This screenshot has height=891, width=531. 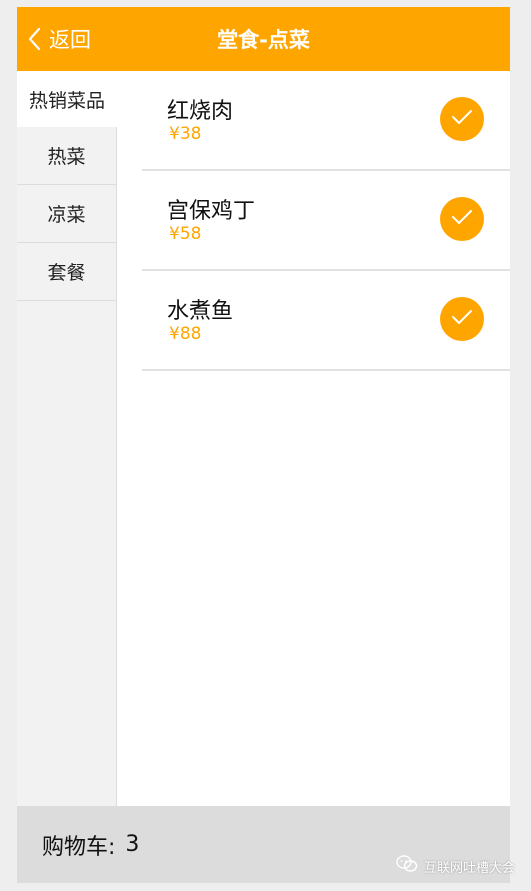 What do you see at coordinates (200, 111) in the screenshot?
I see `dish-name: 红烧肉` at bounding box center [200, 111].